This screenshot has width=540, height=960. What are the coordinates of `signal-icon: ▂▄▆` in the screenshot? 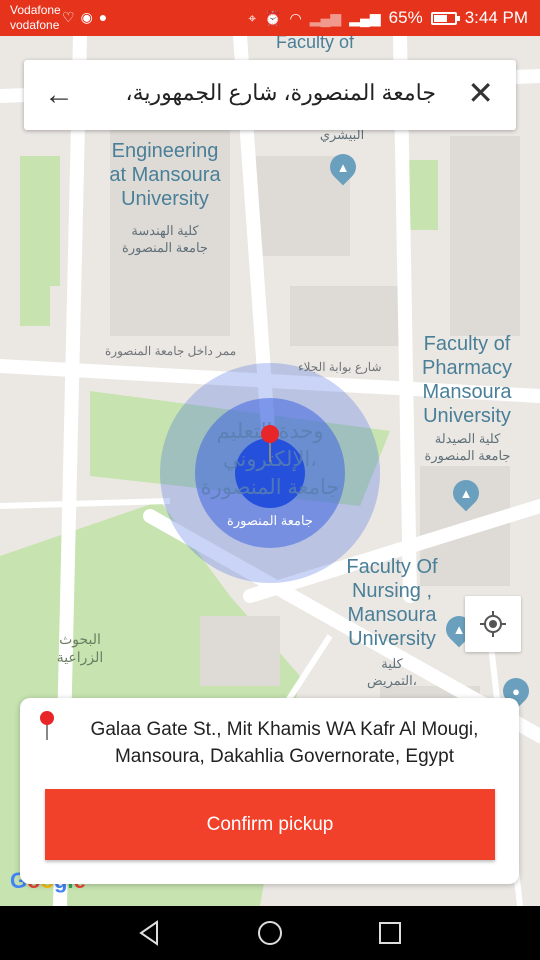 It's located at (365, 17).